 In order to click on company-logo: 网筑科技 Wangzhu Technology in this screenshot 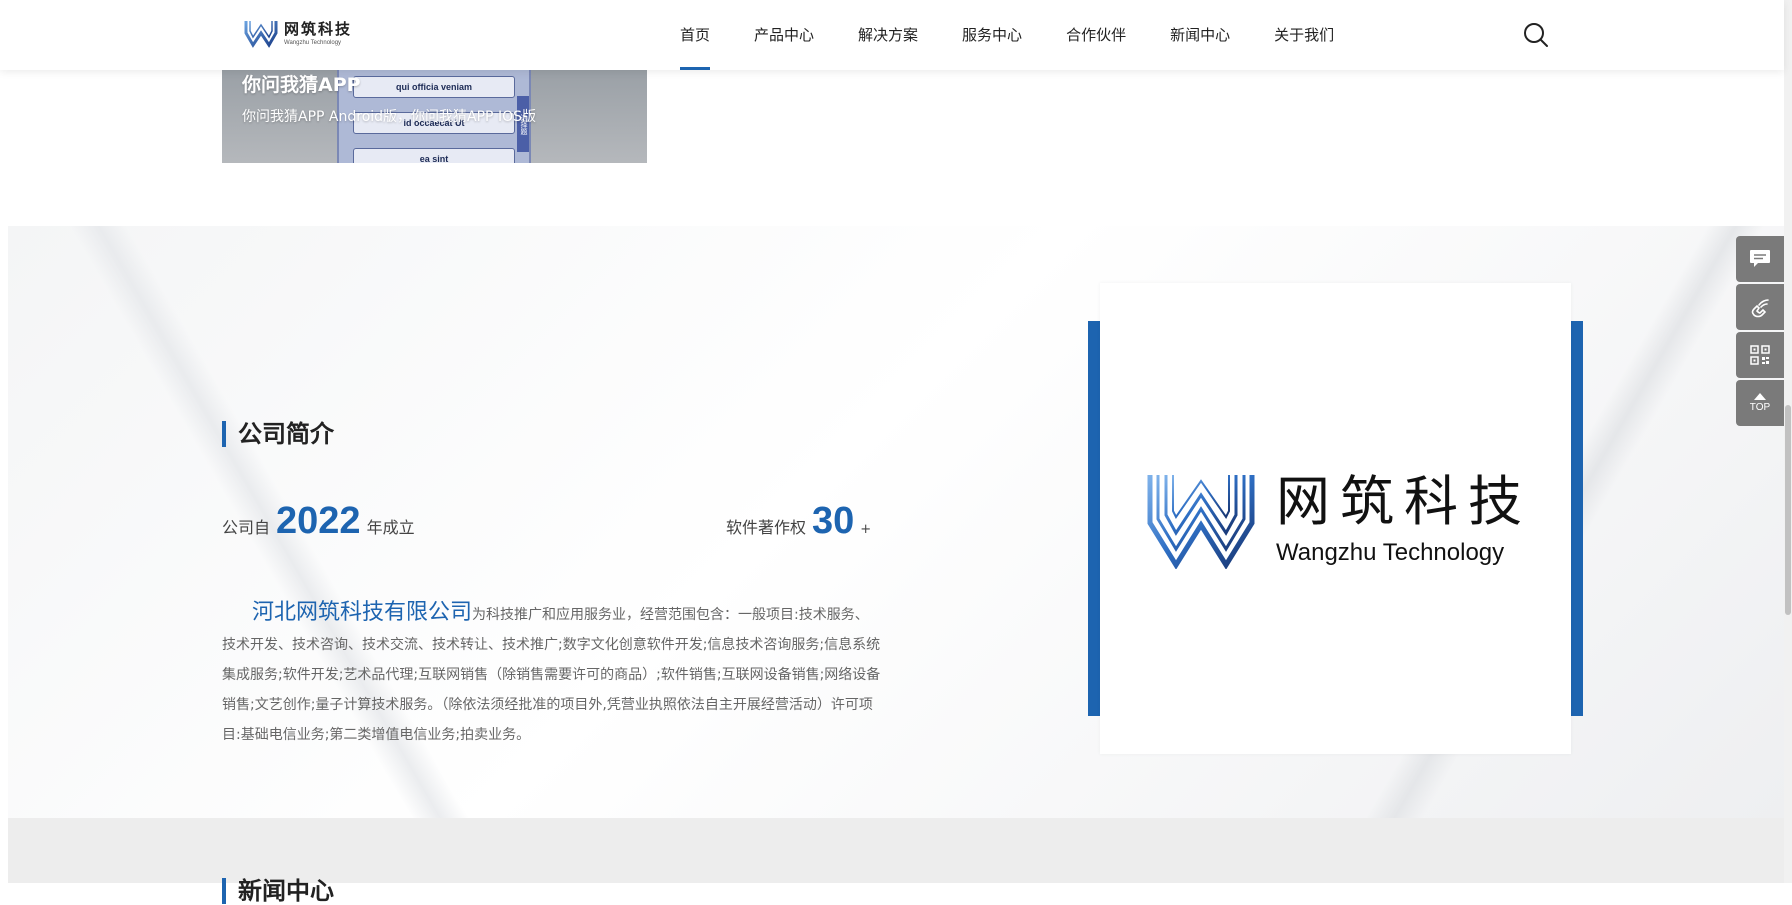, I will do `click(1339, 521)`.